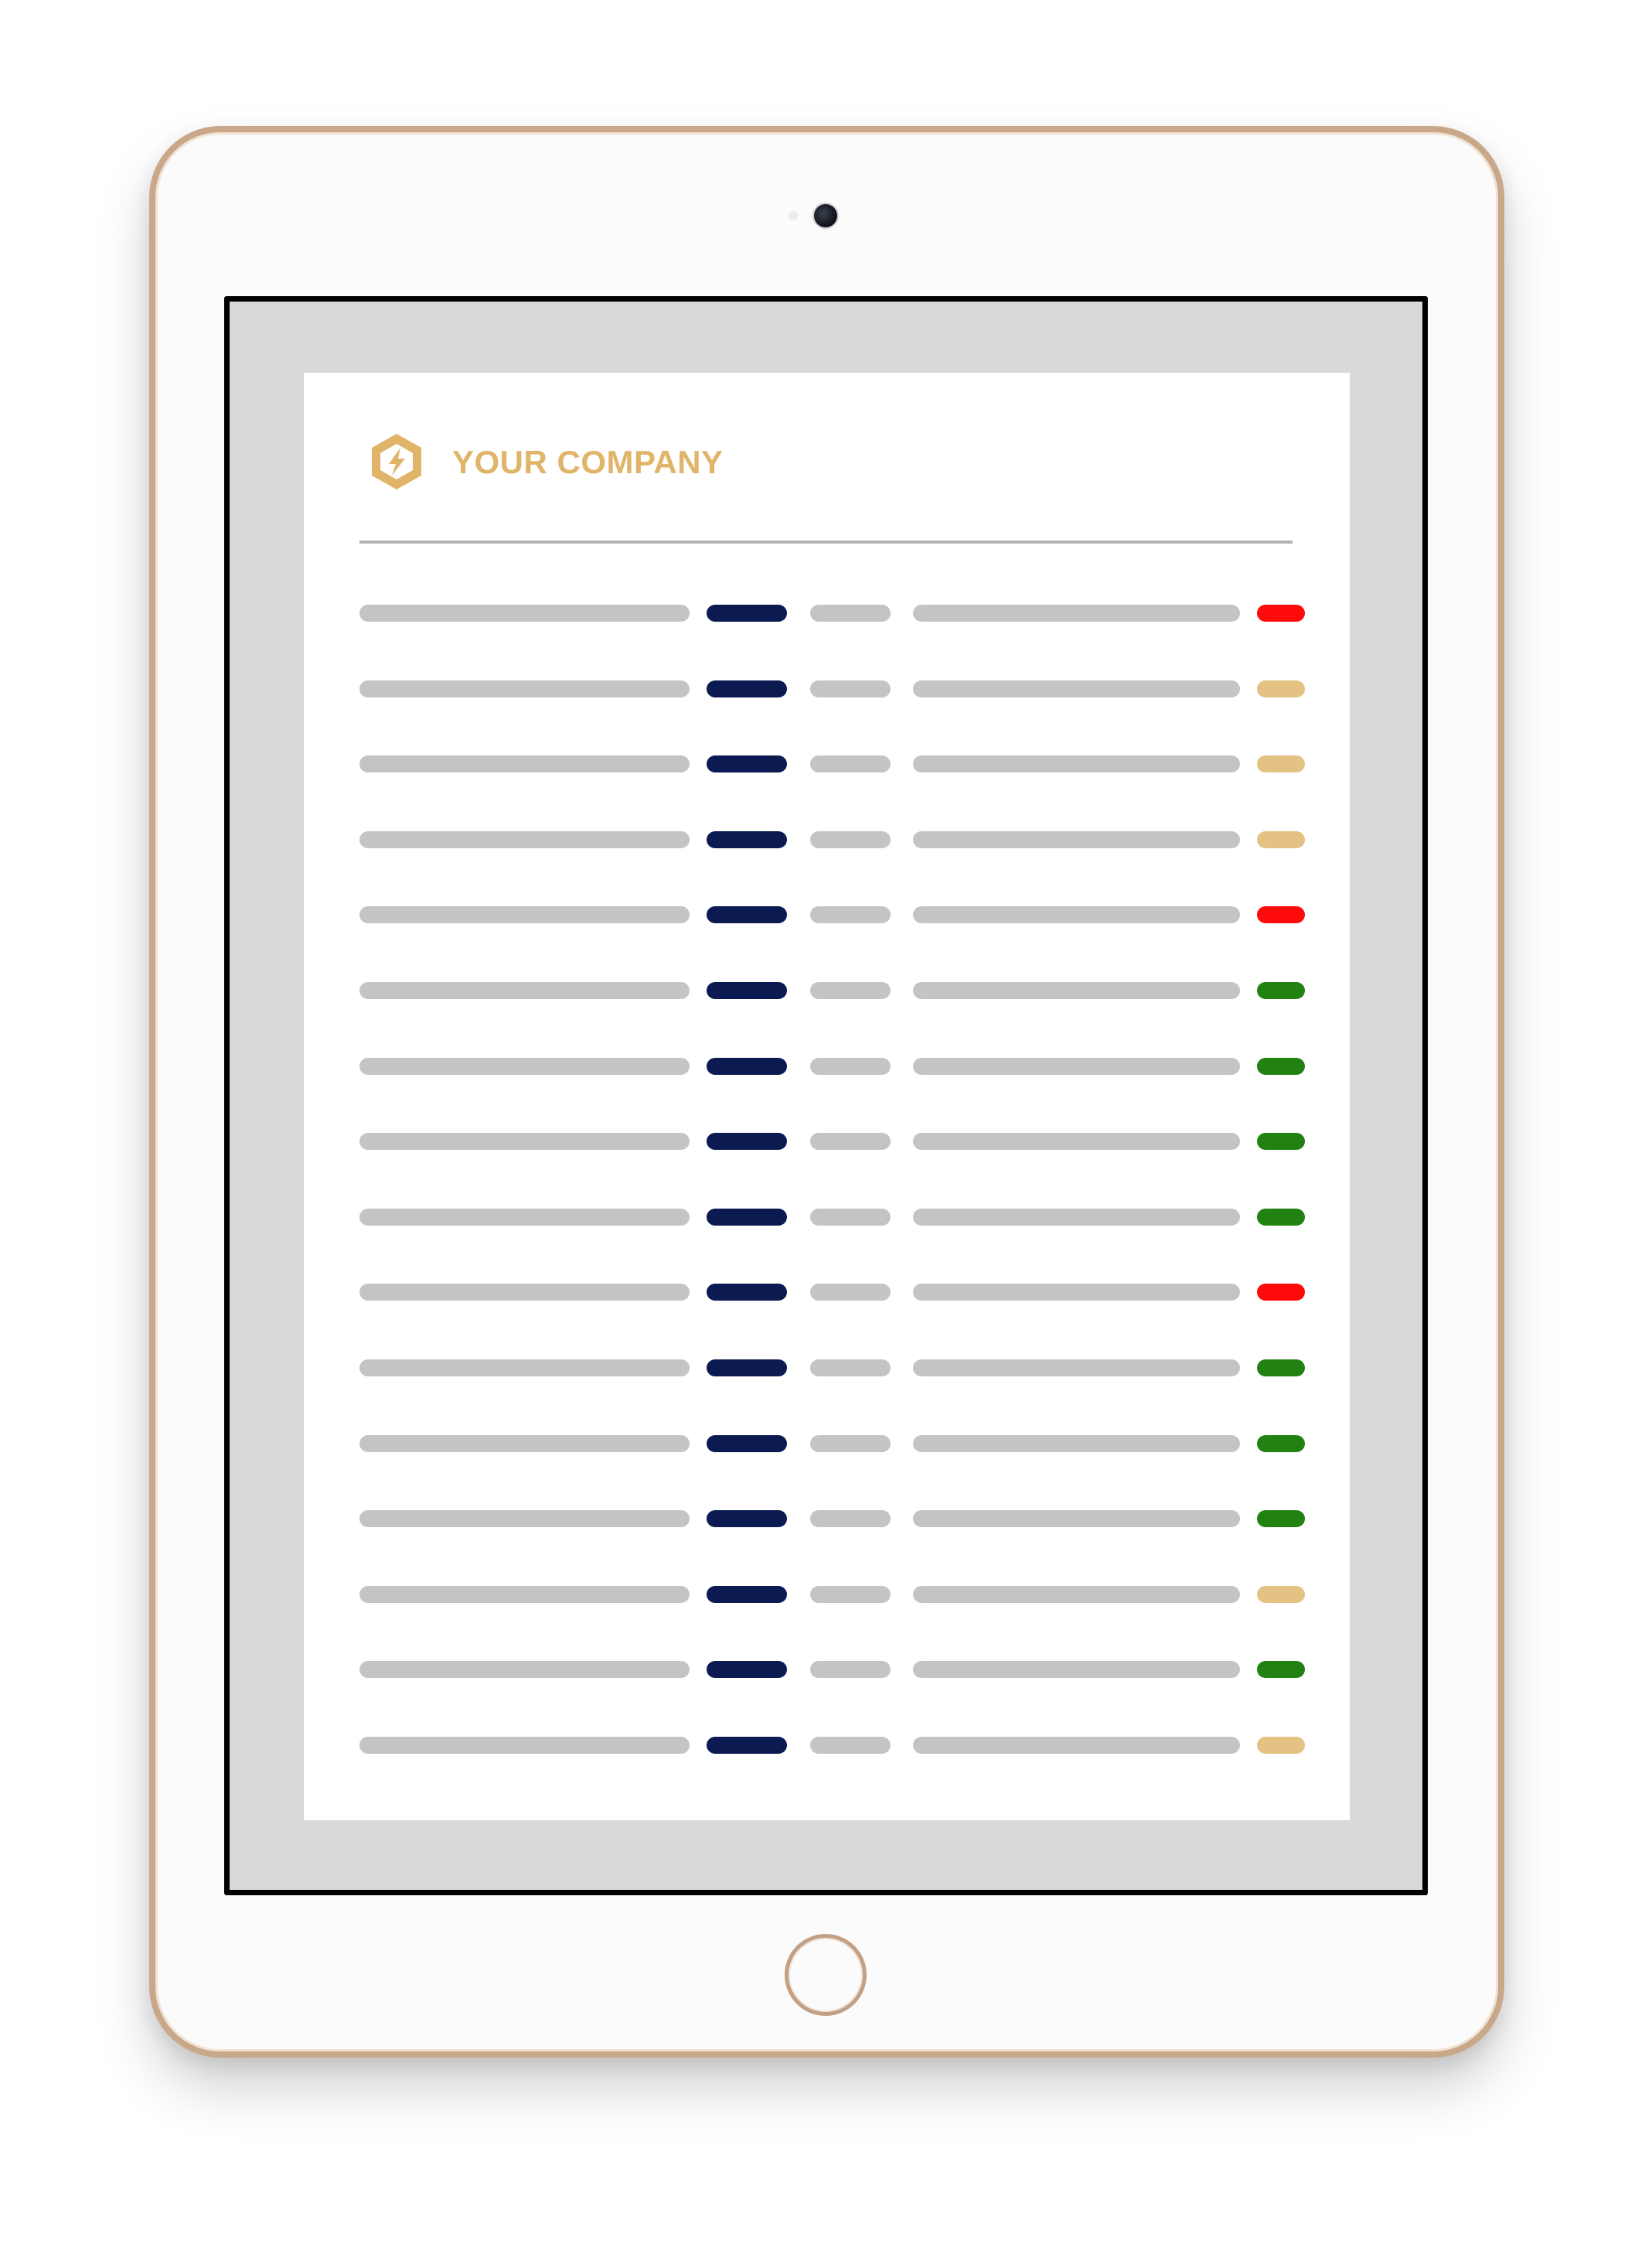  Describe the element at coordinates (793, 215) in the screenshot. I see `sensor-dot` at that location.